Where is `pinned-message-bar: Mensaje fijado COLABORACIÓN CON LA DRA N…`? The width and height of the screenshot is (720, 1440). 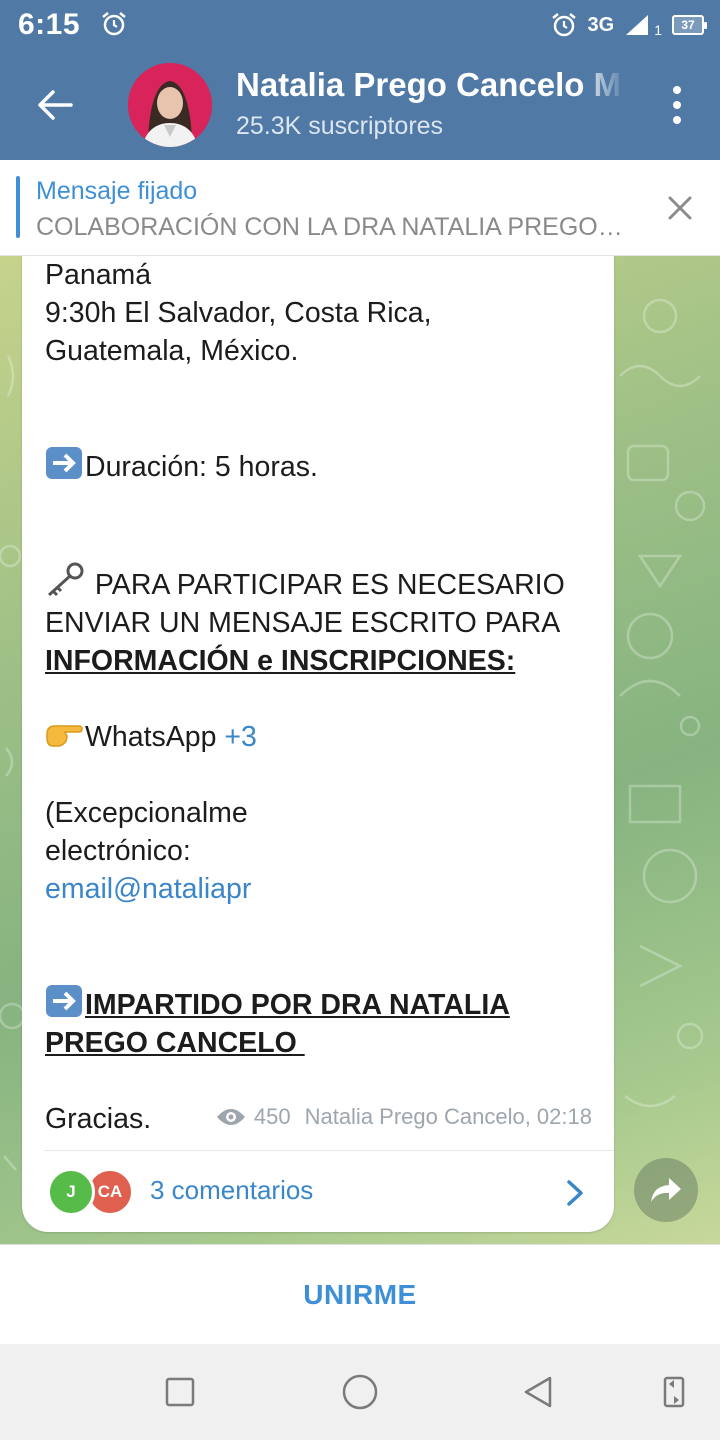 pinned-message-bar: Mensaje fijado COLABORACIÓN CON LA DRA N… is located at coordinates (360, 208).